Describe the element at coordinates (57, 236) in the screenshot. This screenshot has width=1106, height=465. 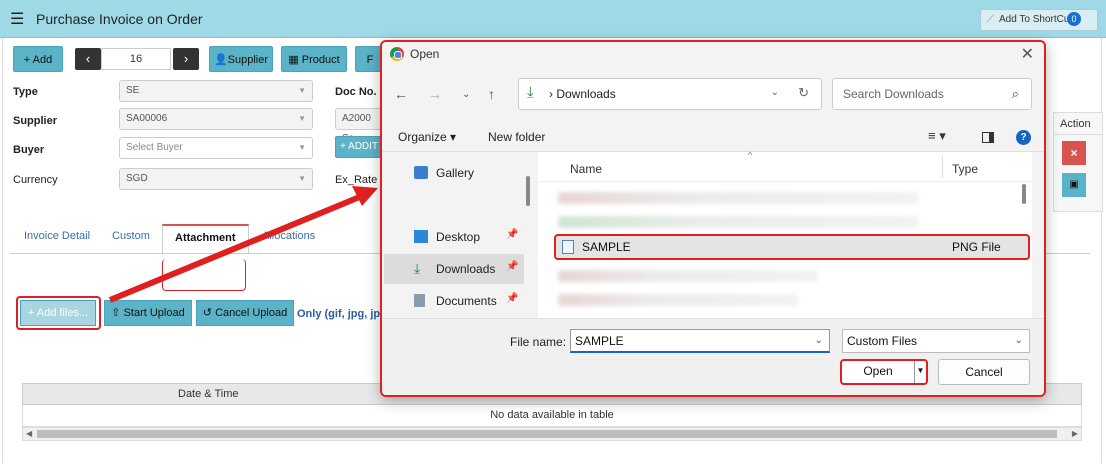
I see `tab-invoice-detail: Invoice Detail` at that location.